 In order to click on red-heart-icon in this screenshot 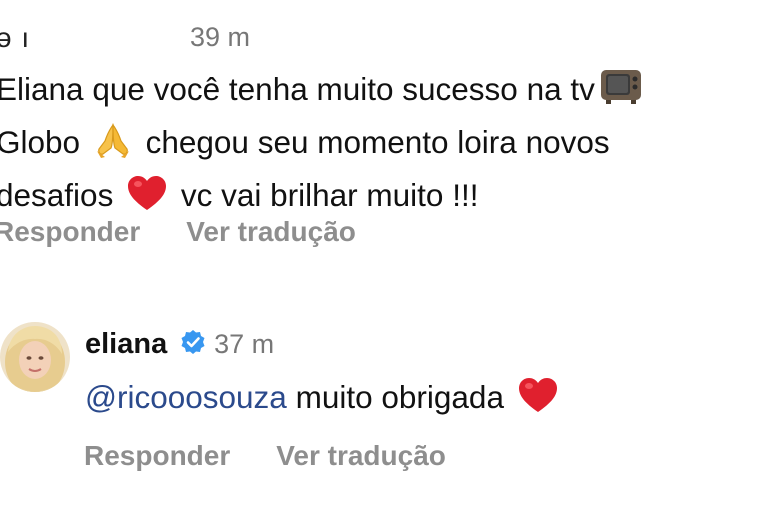, I will do `click(538, 401)`.